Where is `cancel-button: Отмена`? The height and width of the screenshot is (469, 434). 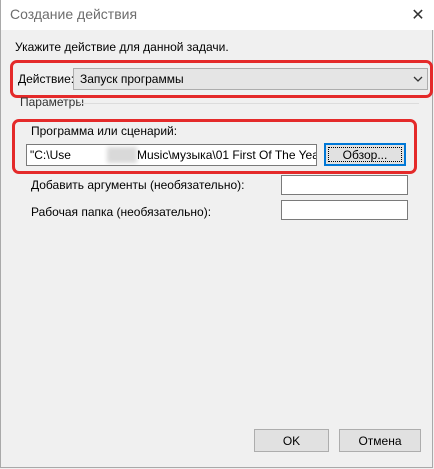
cancel-button: Отмена is located at coordinates (380, 440).